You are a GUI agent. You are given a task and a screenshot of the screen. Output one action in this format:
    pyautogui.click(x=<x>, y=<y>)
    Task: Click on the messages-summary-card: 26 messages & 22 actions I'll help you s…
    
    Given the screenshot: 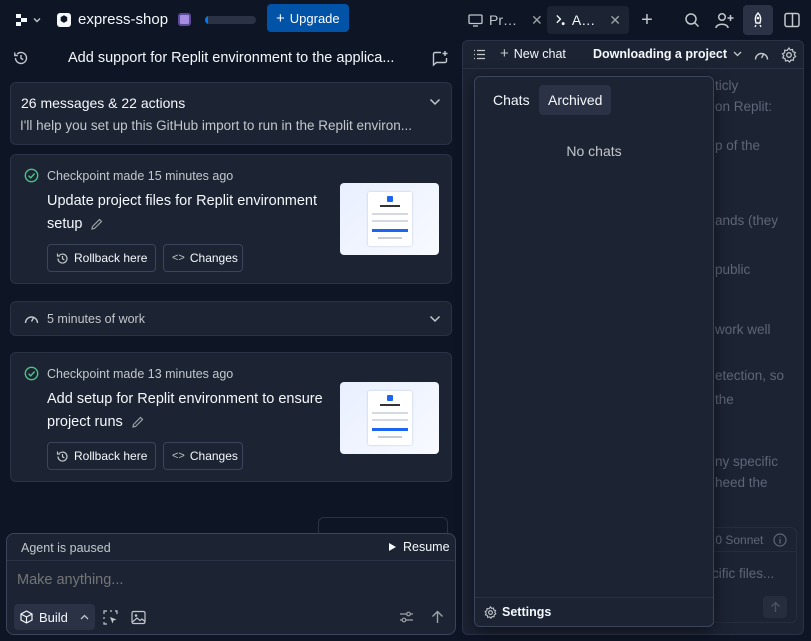 What is the action you would take?
    pyautogui.click(x=231, y=113)
    